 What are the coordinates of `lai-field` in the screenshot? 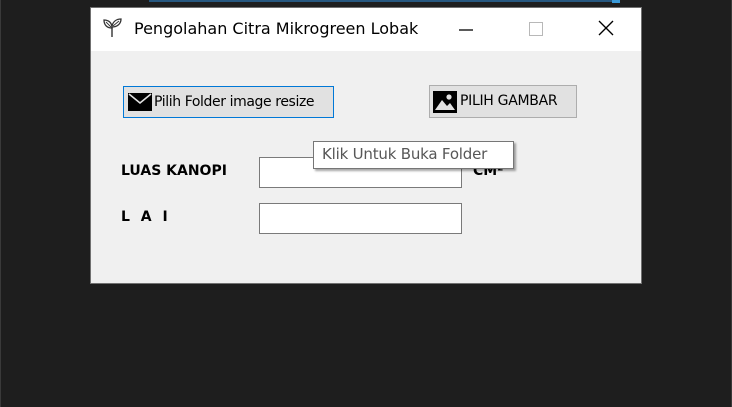 It's located at (360, 218).